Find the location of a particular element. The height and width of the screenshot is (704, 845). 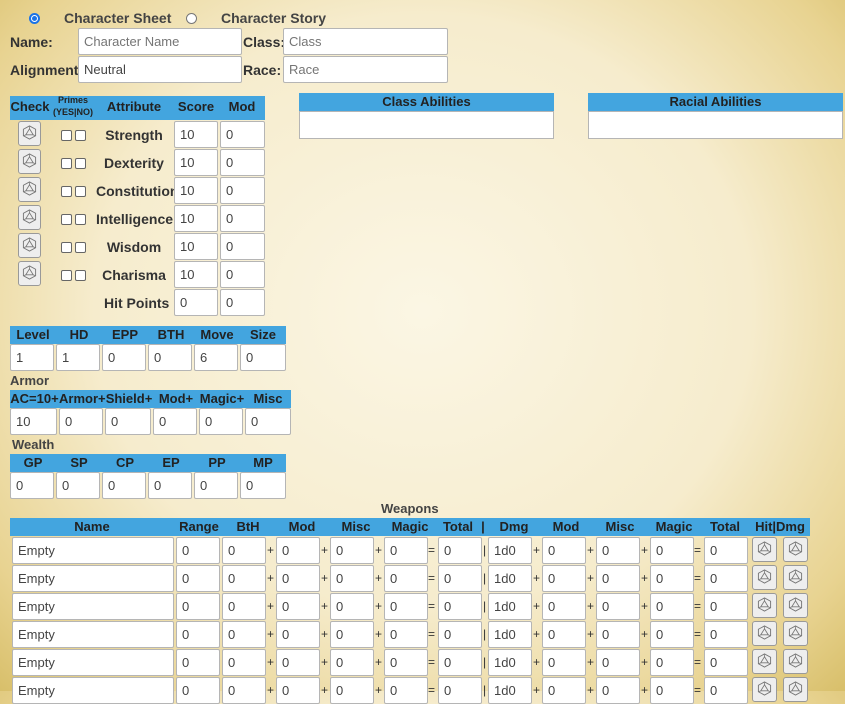

character-story-tab-label: Character Story is located at coordinates (273, 18).